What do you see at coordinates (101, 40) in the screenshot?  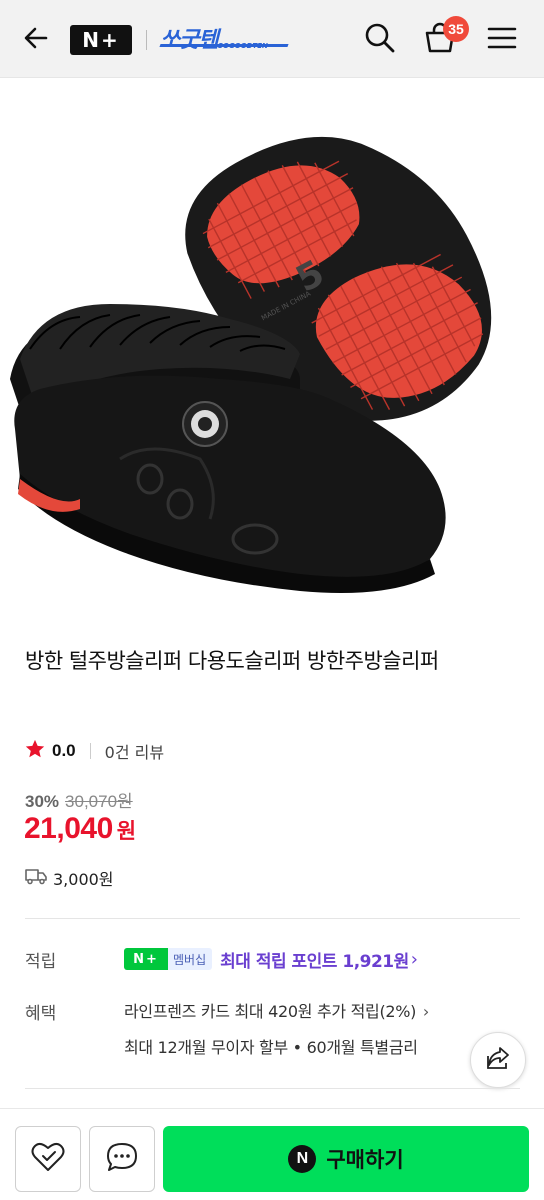 I see `naver-plus-logo: N+` at bounding box center [101, 40].